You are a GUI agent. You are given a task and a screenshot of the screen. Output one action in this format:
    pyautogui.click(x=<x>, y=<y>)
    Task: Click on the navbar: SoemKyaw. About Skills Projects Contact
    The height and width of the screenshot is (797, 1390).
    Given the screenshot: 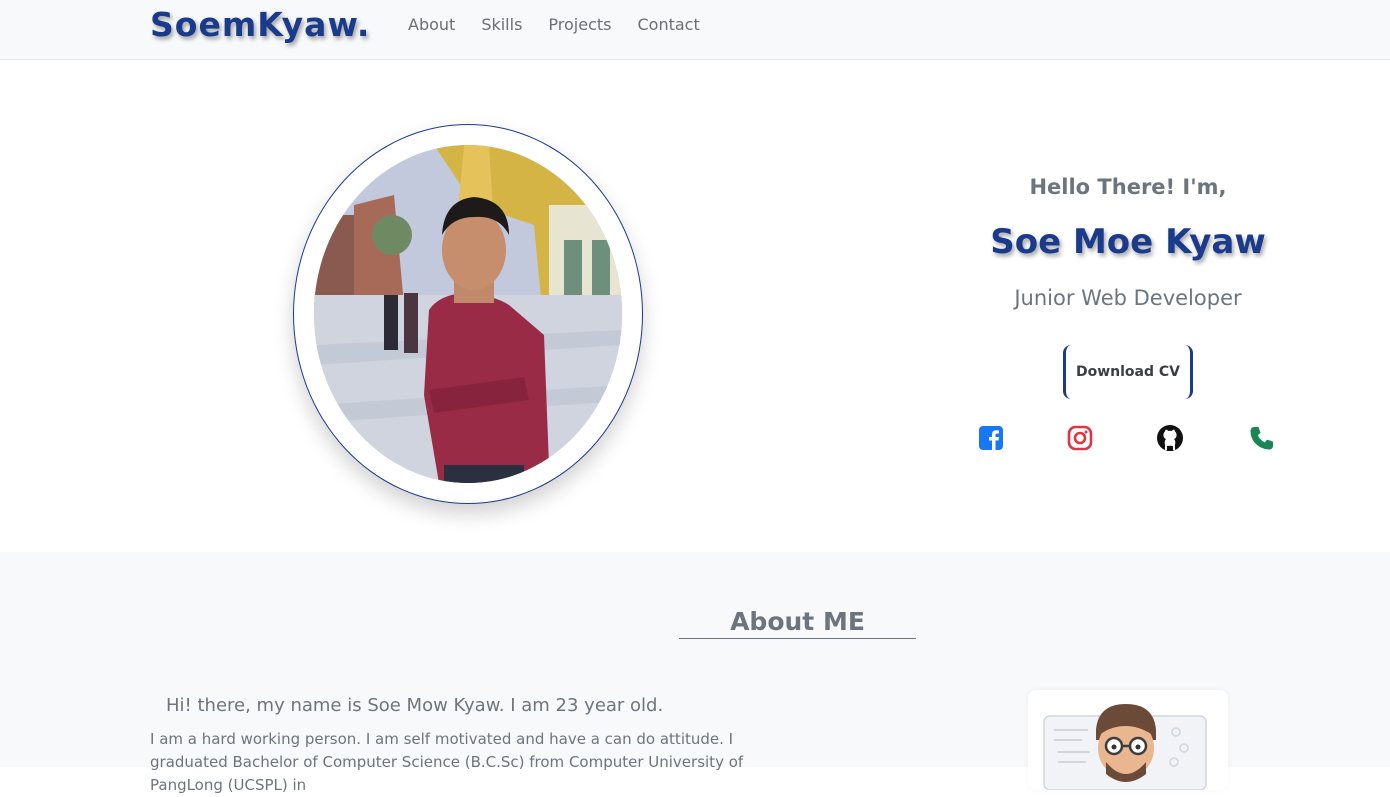 What is the action you would take?
    pyautogui.click(x=695, y=30)
    